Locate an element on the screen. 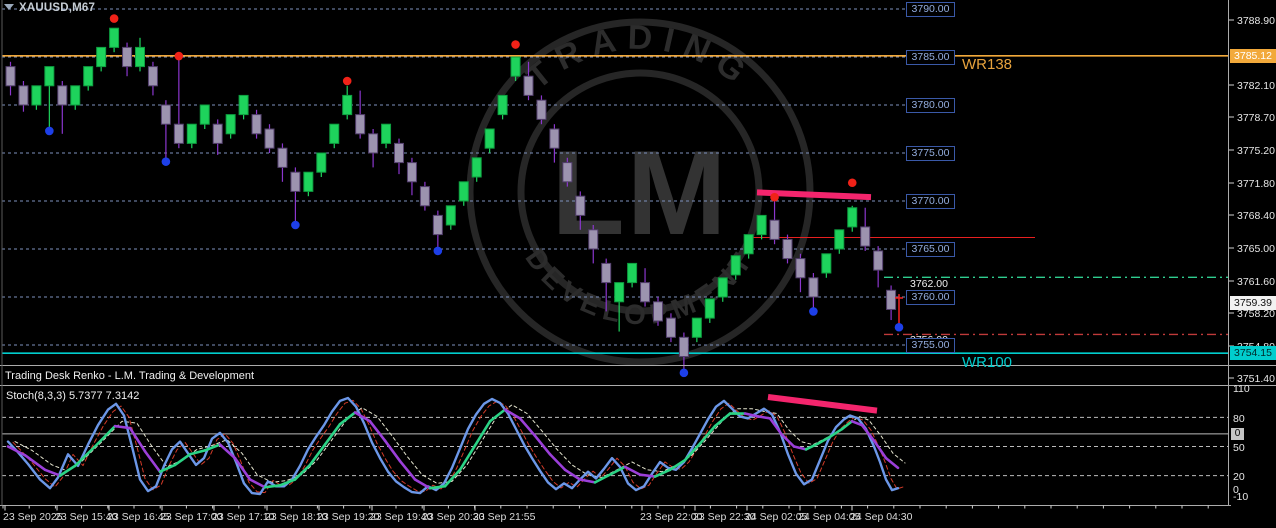 This screenshot has height=528, width=1276. stoch-signal-line is located at coordinates (453, 449).